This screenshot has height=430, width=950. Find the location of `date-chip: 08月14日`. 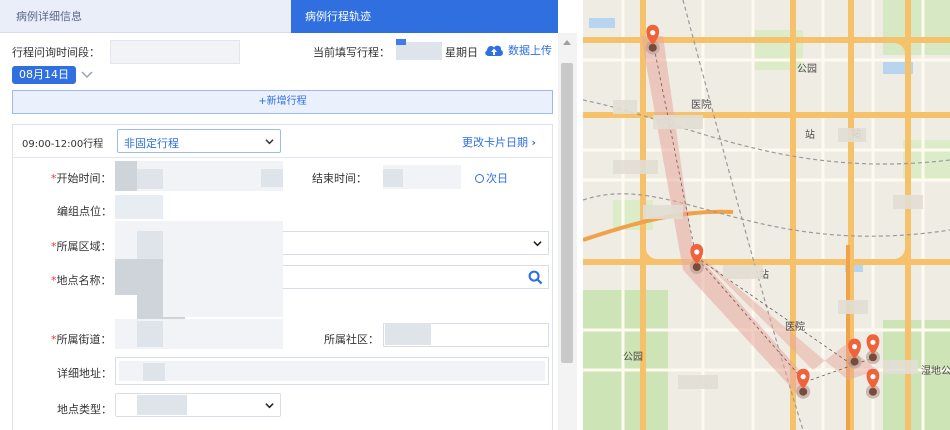

date-chip: 08月14日 is located at coordinates (44, 75).